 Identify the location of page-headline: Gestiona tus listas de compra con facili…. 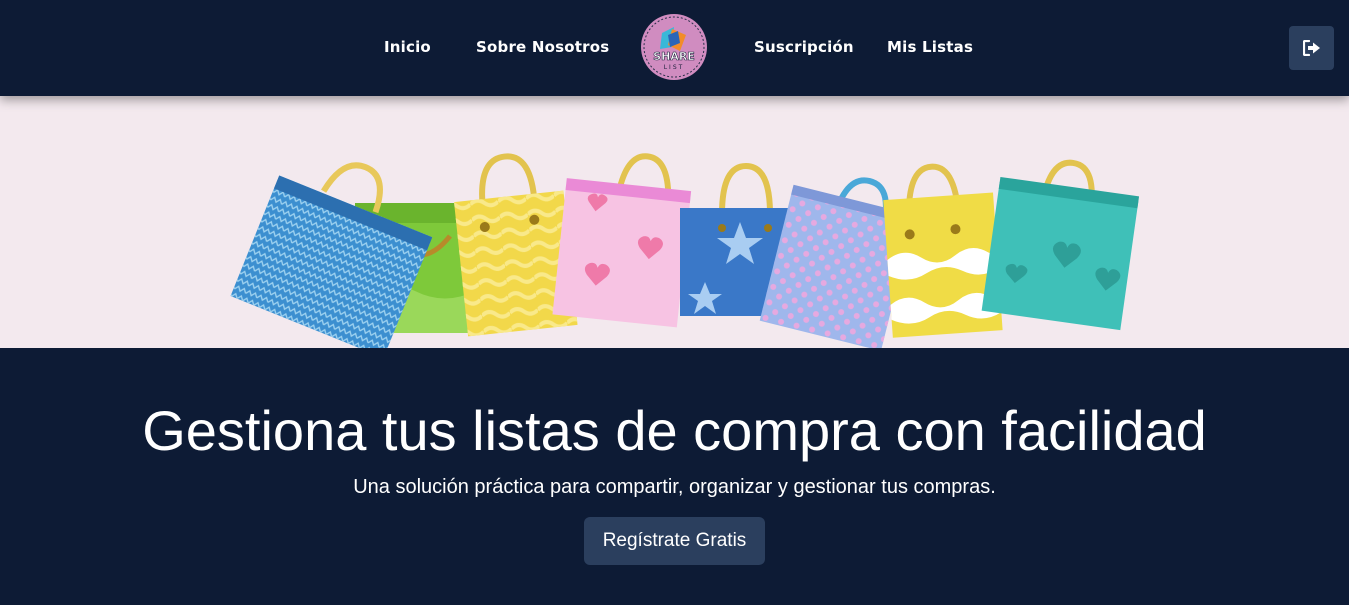
(674, 430).